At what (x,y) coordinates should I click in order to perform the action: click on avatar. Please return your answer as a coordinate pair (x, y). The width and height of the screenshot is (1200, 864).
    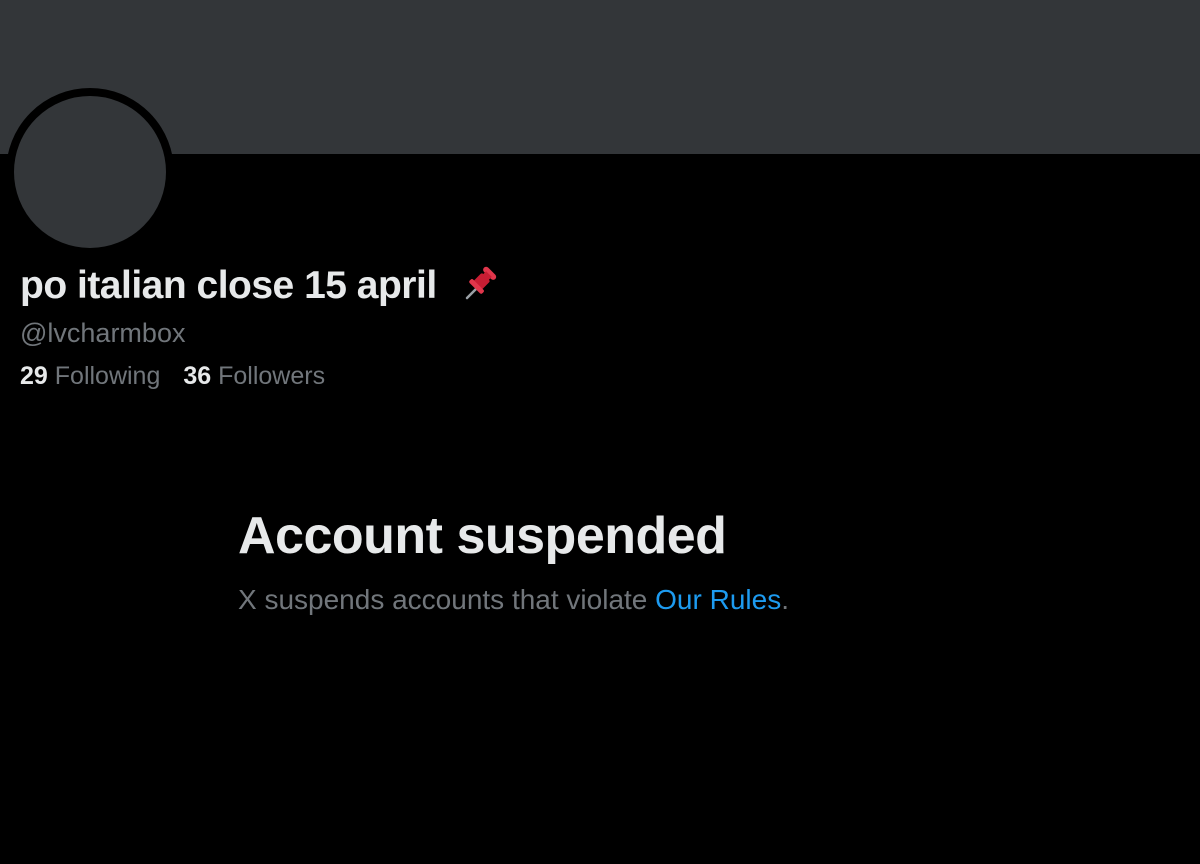
    Looking at the image, I should click on (90, 172).